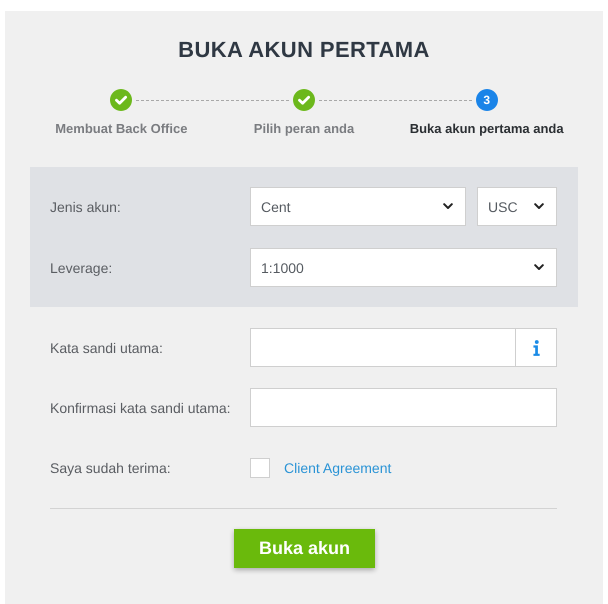  I want to click on step-label: Buka akun pertama anda, so click(487, 128).